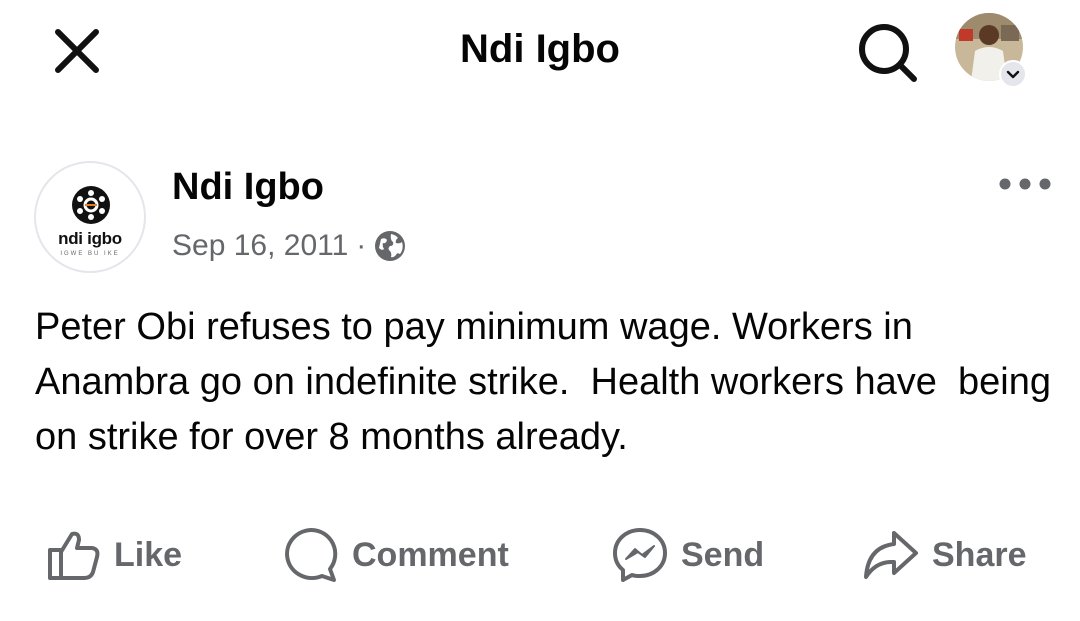 This screenshot has width=1080, height=621. I want to click on logo-text: ndi igbo, so click(90, 238).